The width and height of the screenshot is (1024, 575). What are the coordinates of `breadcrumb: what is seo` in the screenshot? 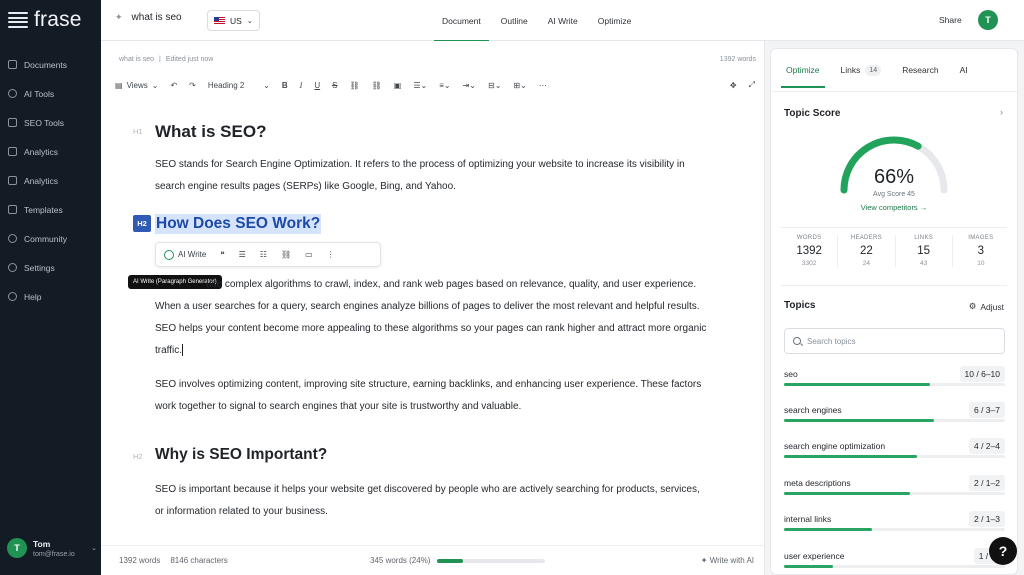 It's located at (136, 59).